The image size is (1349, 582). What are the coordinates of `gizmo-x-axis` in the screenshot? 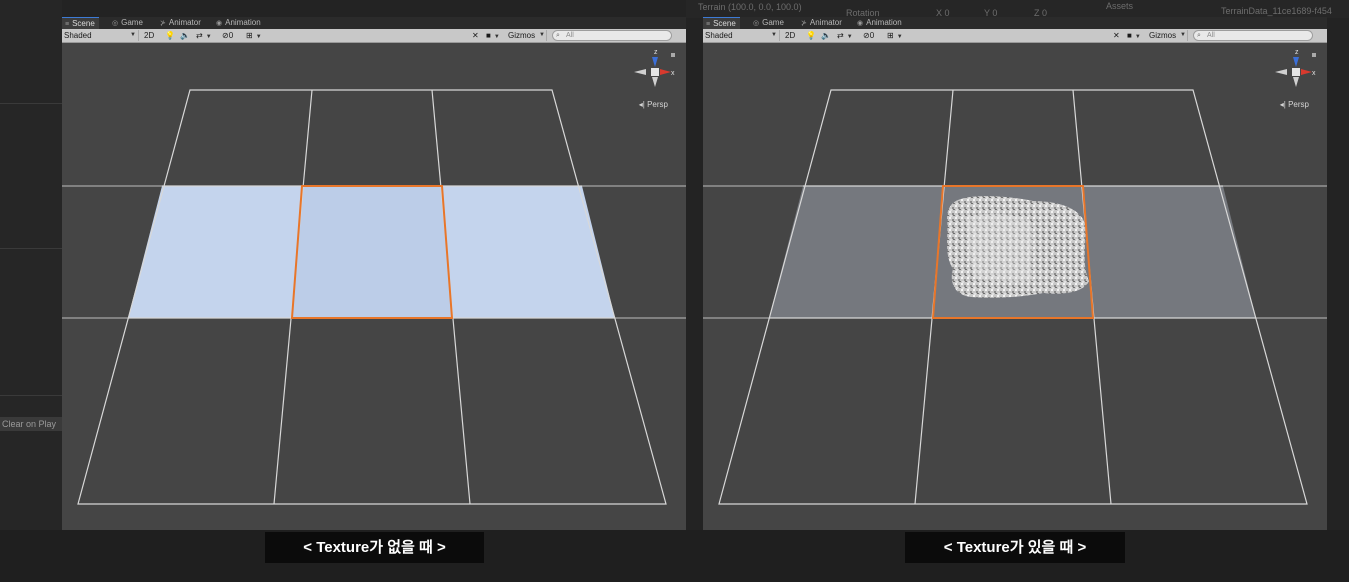 It's located at (1306, 72).